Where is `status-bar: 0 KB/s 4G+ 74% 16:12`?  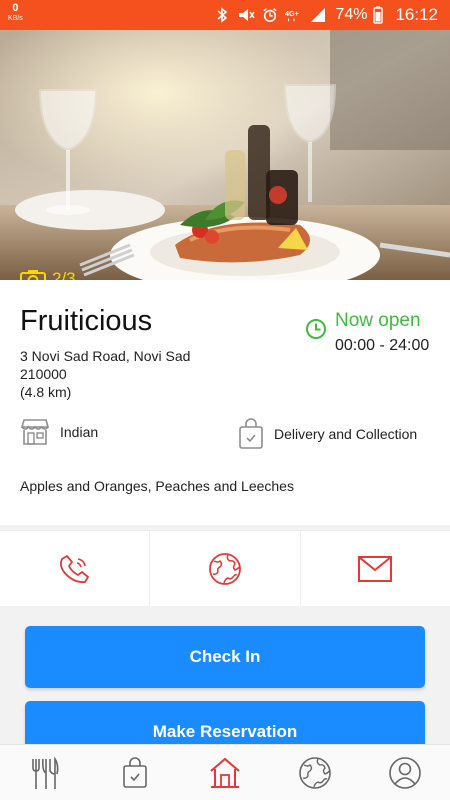 status-bar: 0 KB/s 4G+ 74% 16:12 is located at coordinates (225, 15).